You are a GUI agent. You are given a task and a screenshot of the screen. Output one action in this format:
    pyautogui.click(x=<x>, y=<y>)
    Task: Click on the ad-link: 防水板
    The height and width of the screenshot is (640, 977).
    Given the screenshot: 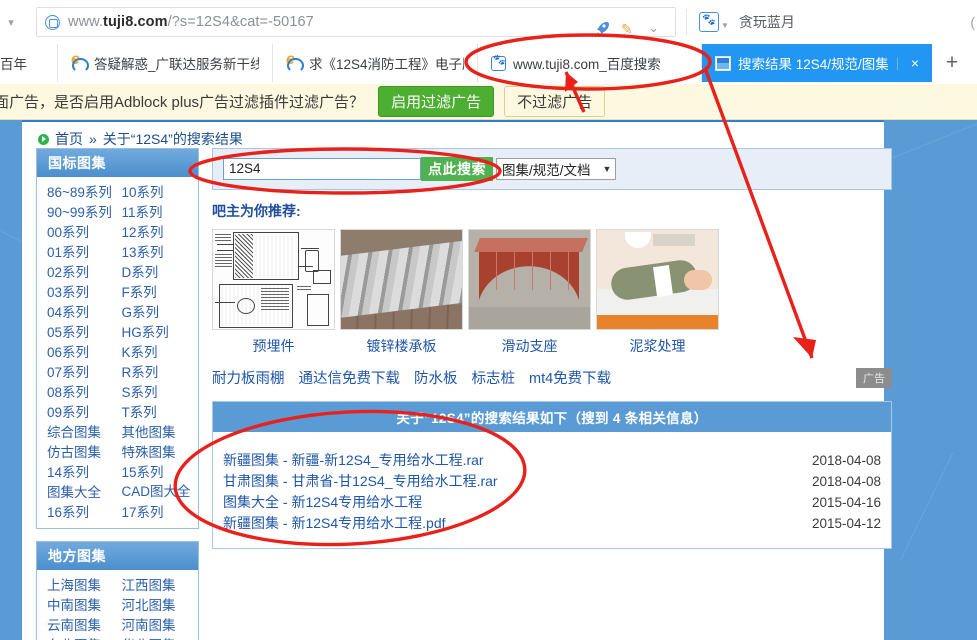 What is the action you would take?
    pyautogui.click(x=436, y=377)
    